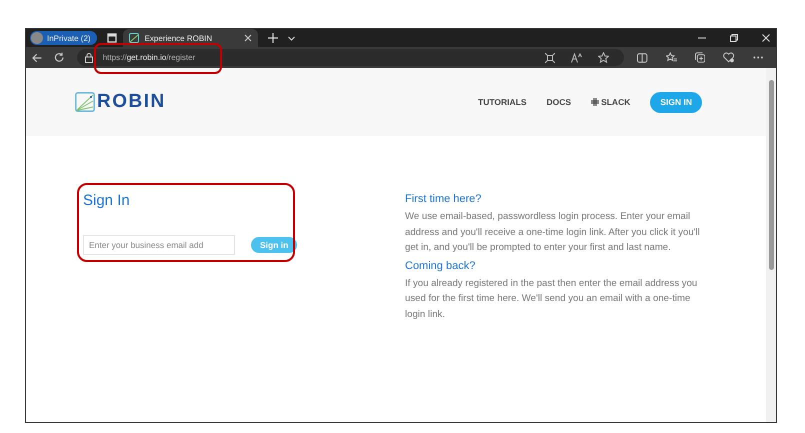 This screenshot has width=805, height=433. Describe the element at coordinates (131, 102) in the screenshot. I see `brand-name: ROBIN` at that location.